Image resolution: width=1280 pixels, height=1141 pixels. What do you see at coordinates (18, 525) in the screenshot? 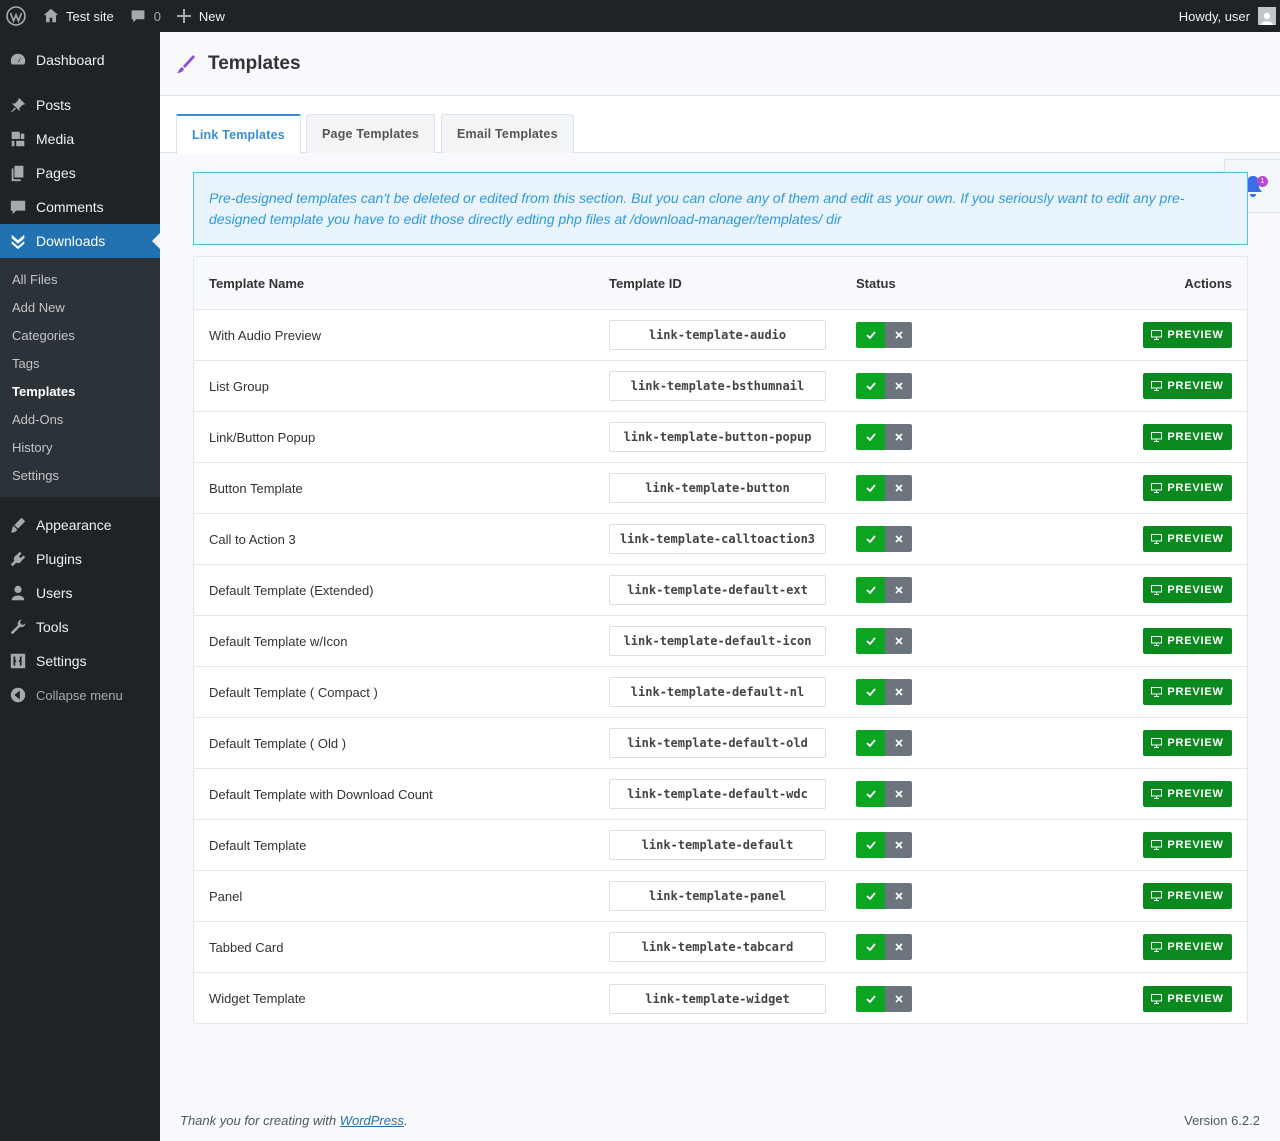
I see `brush-icon` at bounding box center [18, 525].